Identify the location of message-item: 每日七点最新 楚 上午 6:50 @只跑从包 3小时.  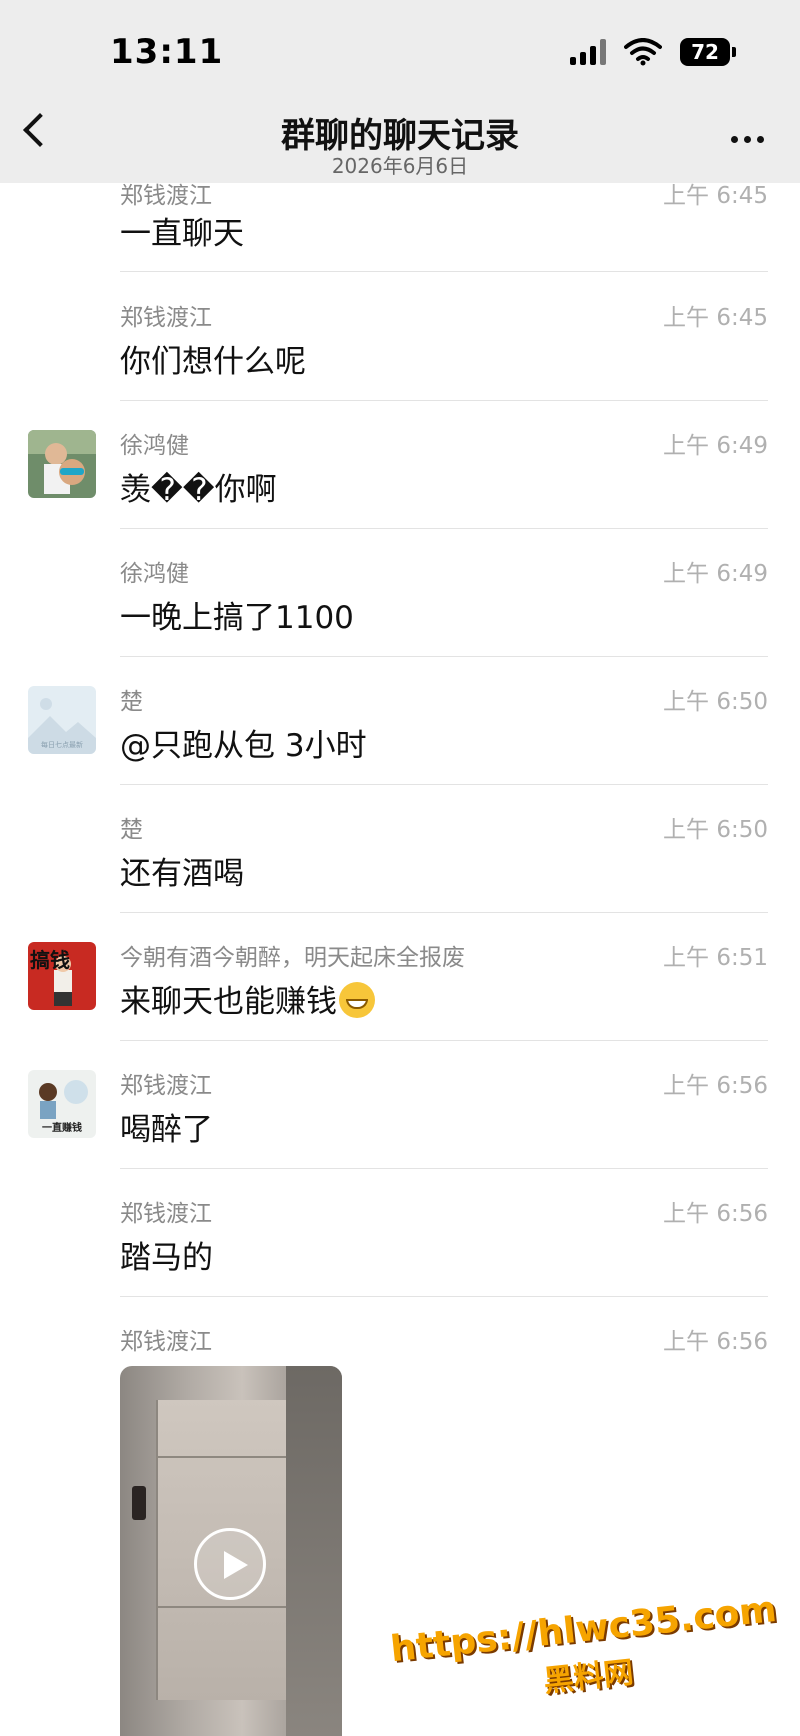
(400, 742).